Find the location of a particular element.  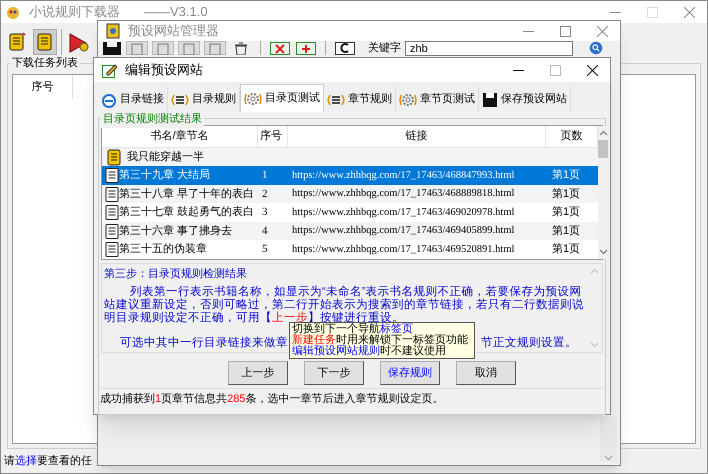

delete-icon is located at coordinates (280, 48).